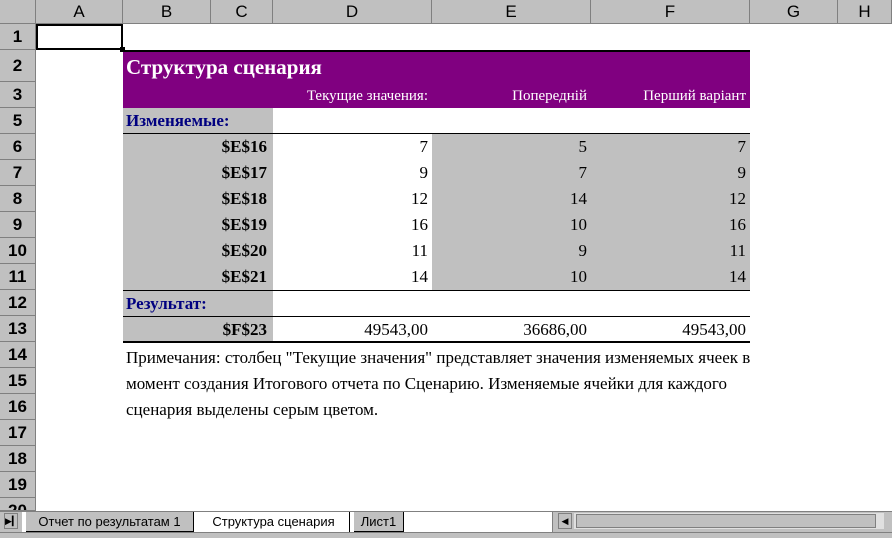  Describe the element at coordinates (511, 12) in the screenshot. I see `column-header-e: E` at that location.